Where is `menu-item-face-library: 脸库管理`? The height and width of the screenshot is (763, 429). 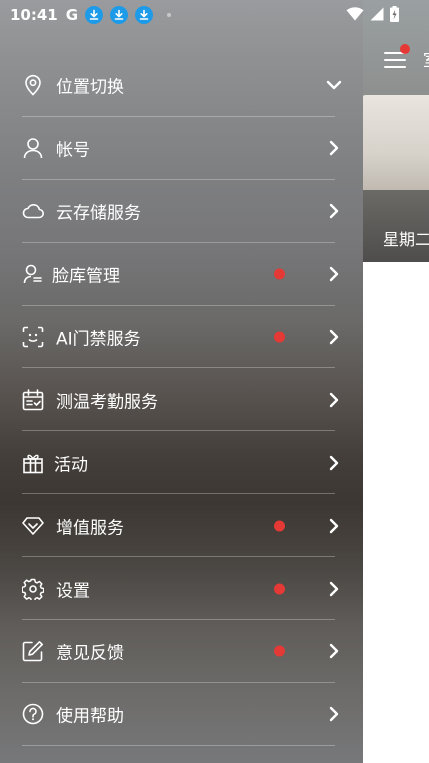 menu-item-face-library: 脸库管理 is located at coordinates (181, 274).